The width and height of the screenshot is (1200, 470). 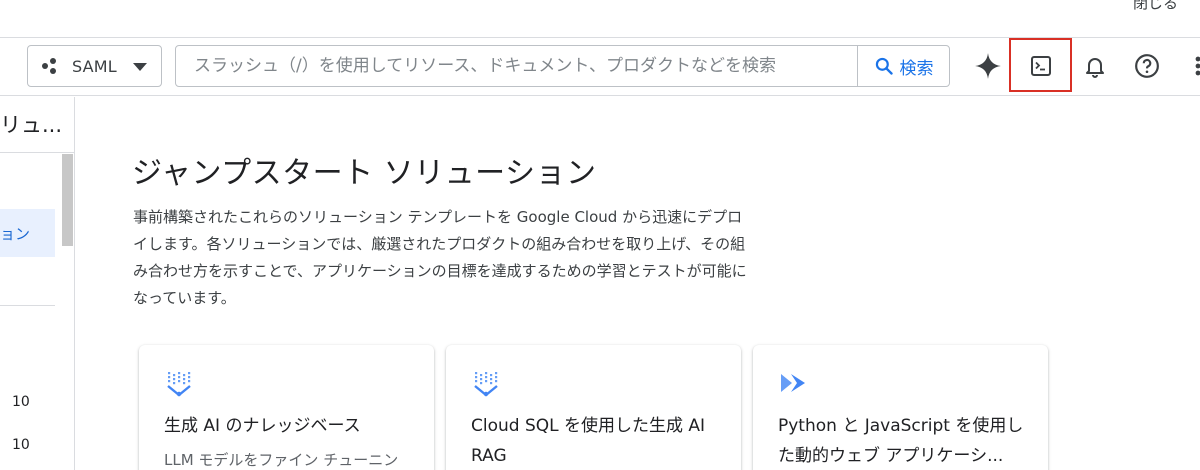 I want to click on notifications-button, so click(x=1095, y=66).